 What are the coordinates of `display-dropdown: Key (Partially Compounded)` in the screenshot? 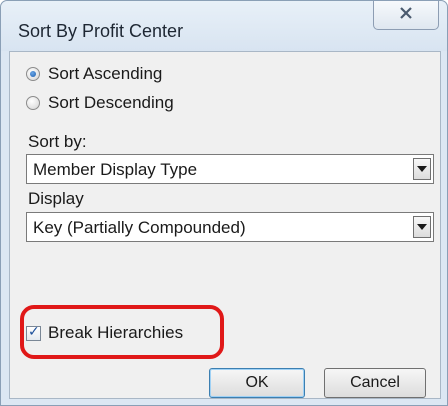 It's located at (230, 227).